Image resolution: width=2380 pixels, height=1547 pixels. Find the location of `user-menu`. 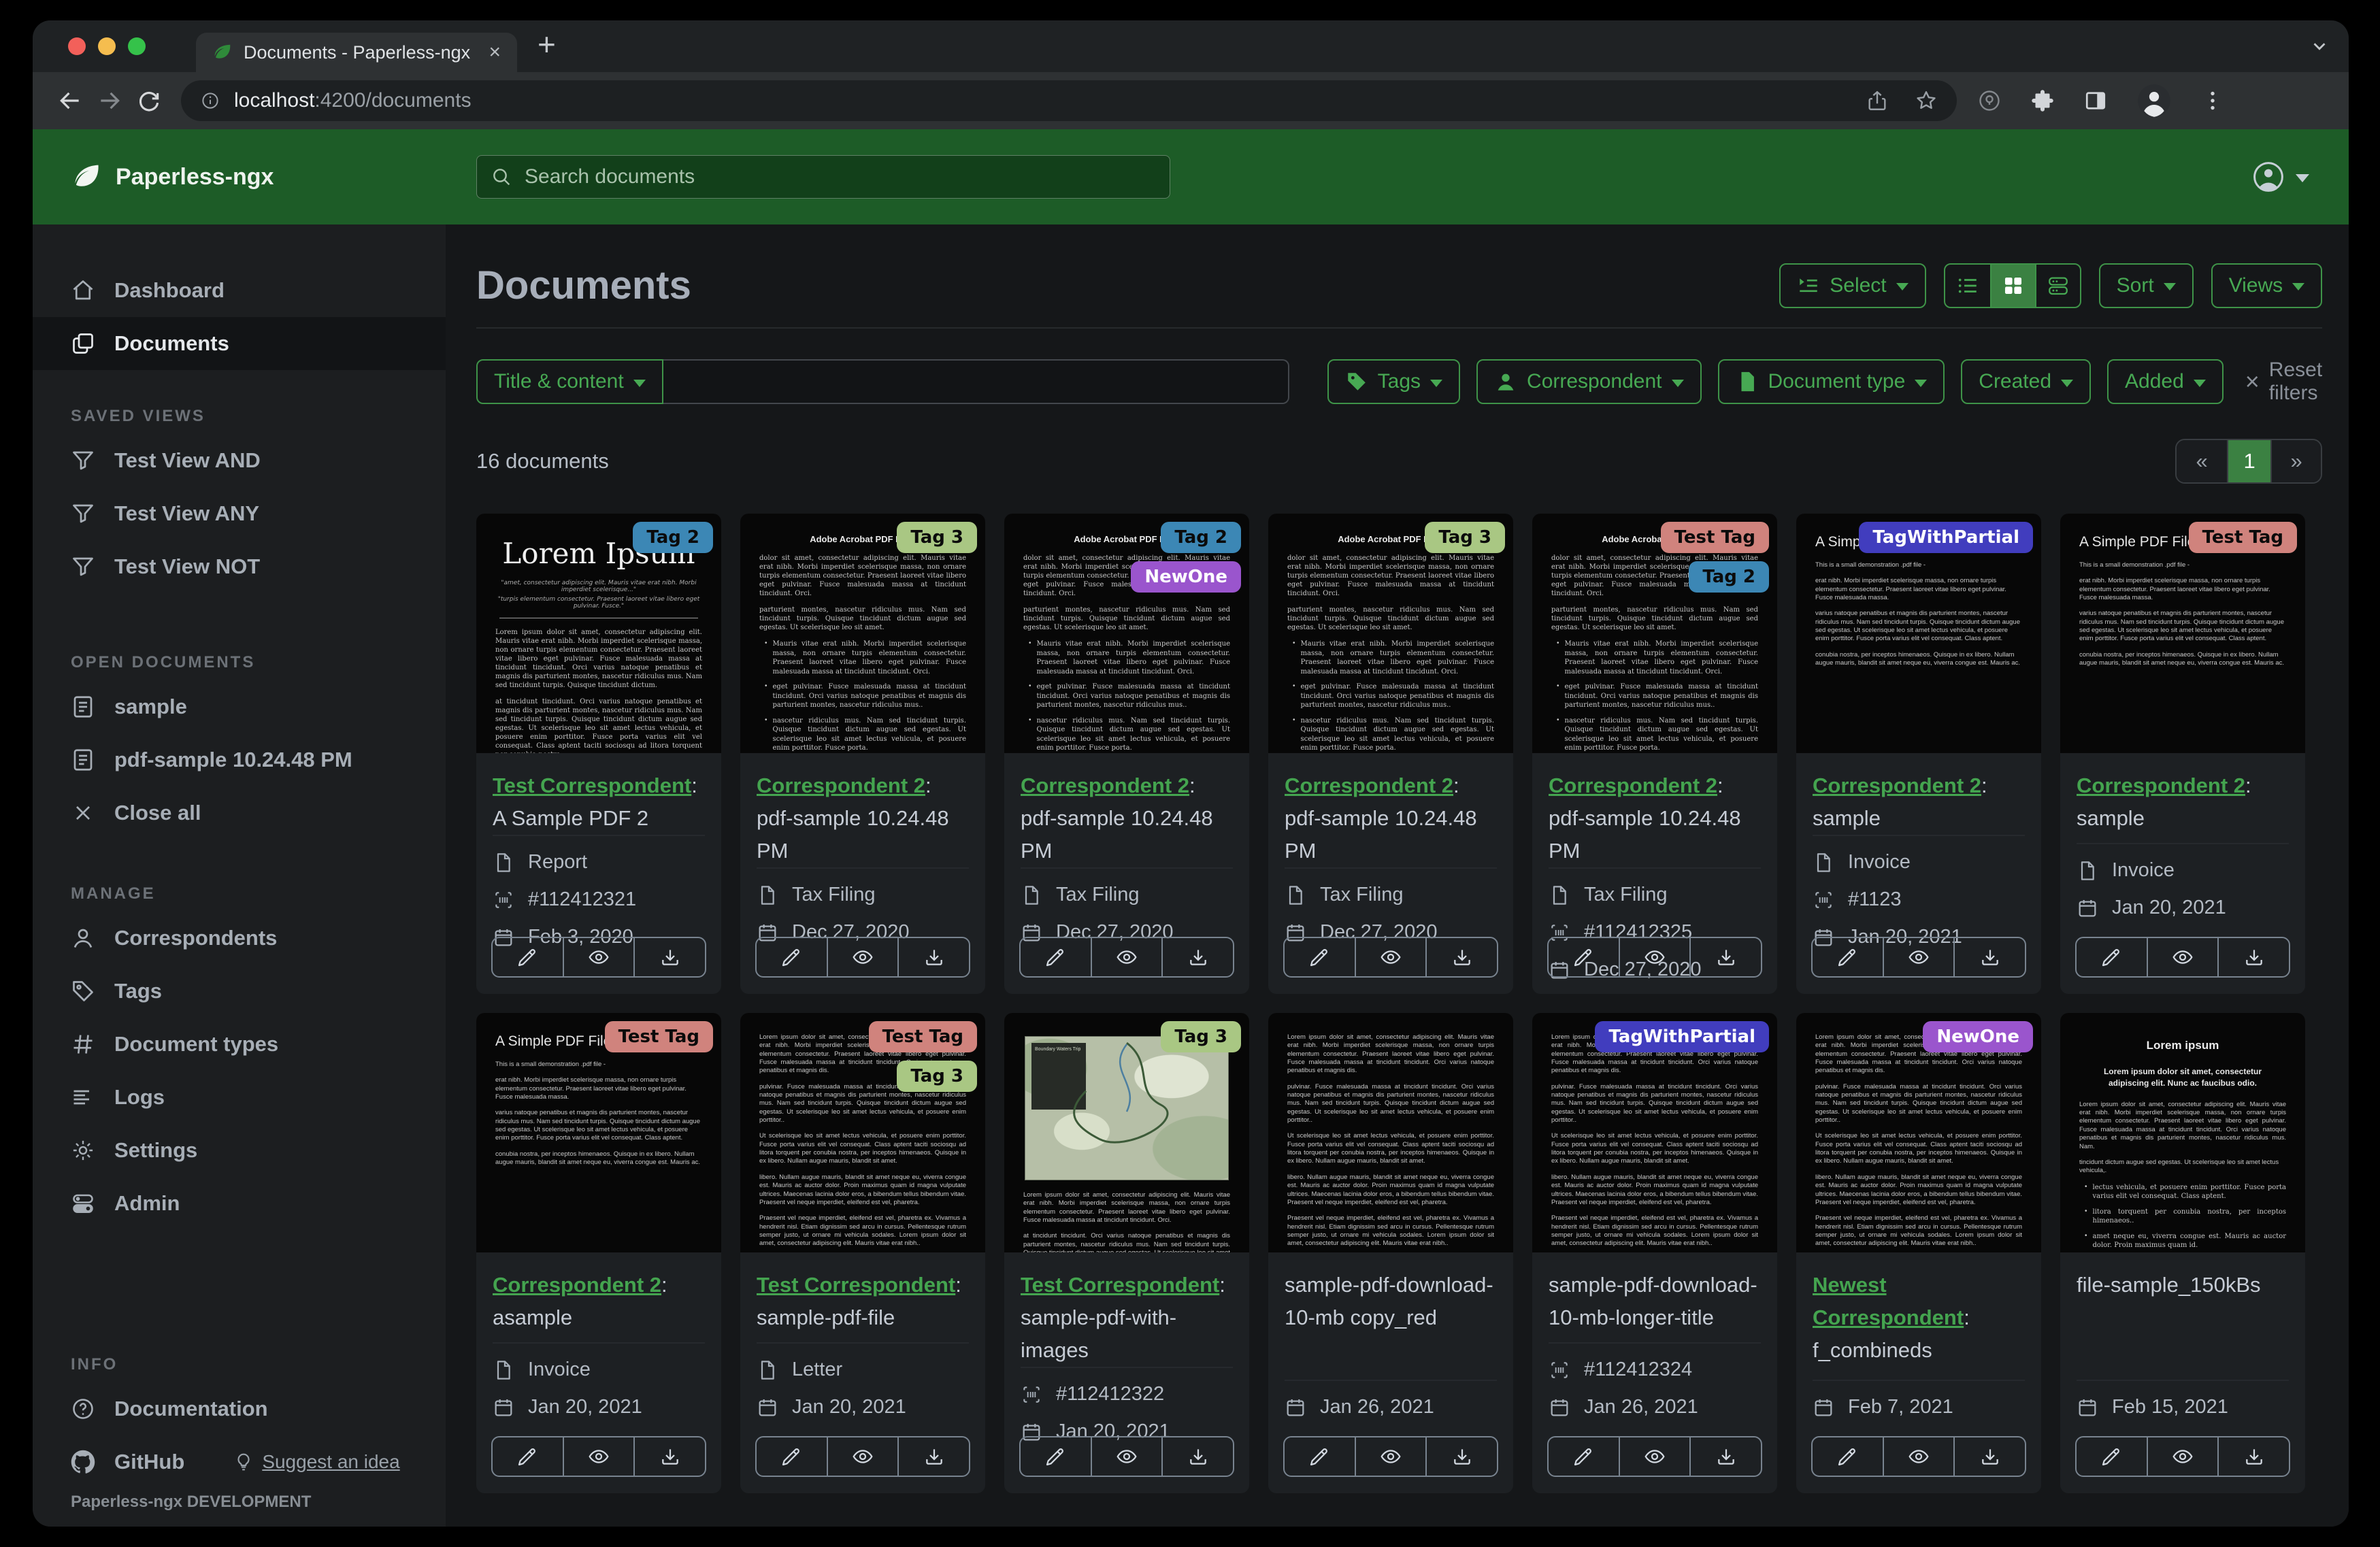

user-menu is located at coordinates (2280, 177).